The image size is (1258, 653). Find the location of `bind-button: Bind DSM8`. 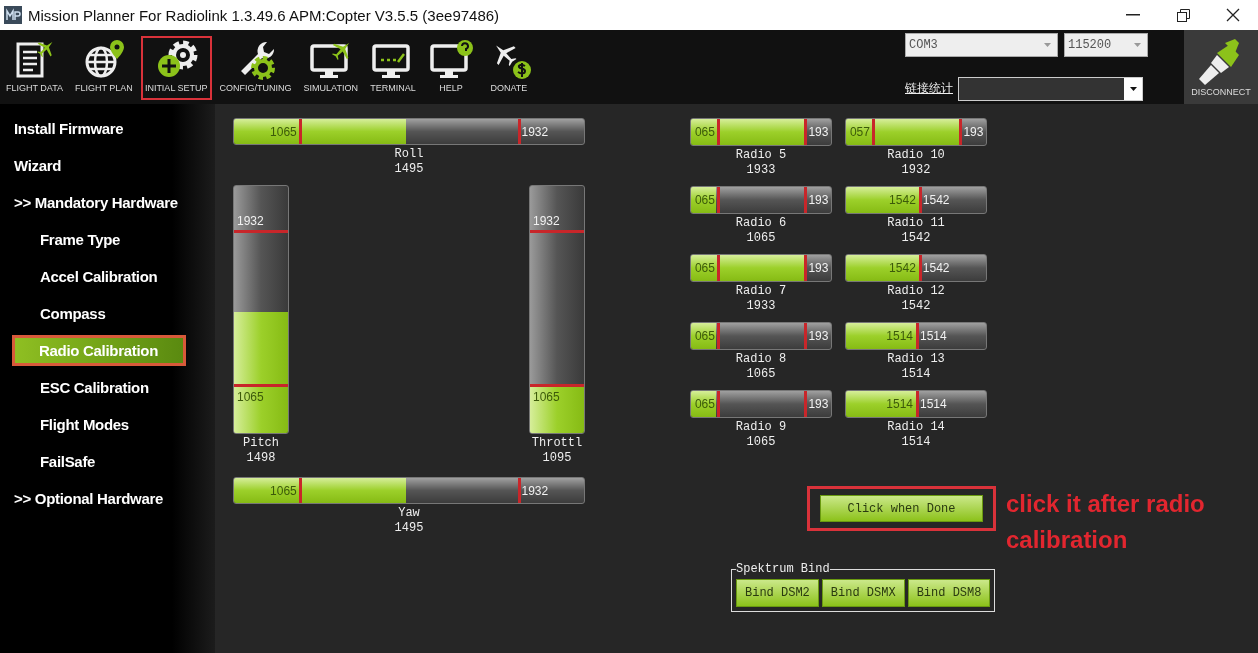

bind-button: Bind DSM8 is located at coordinates (949, 593).